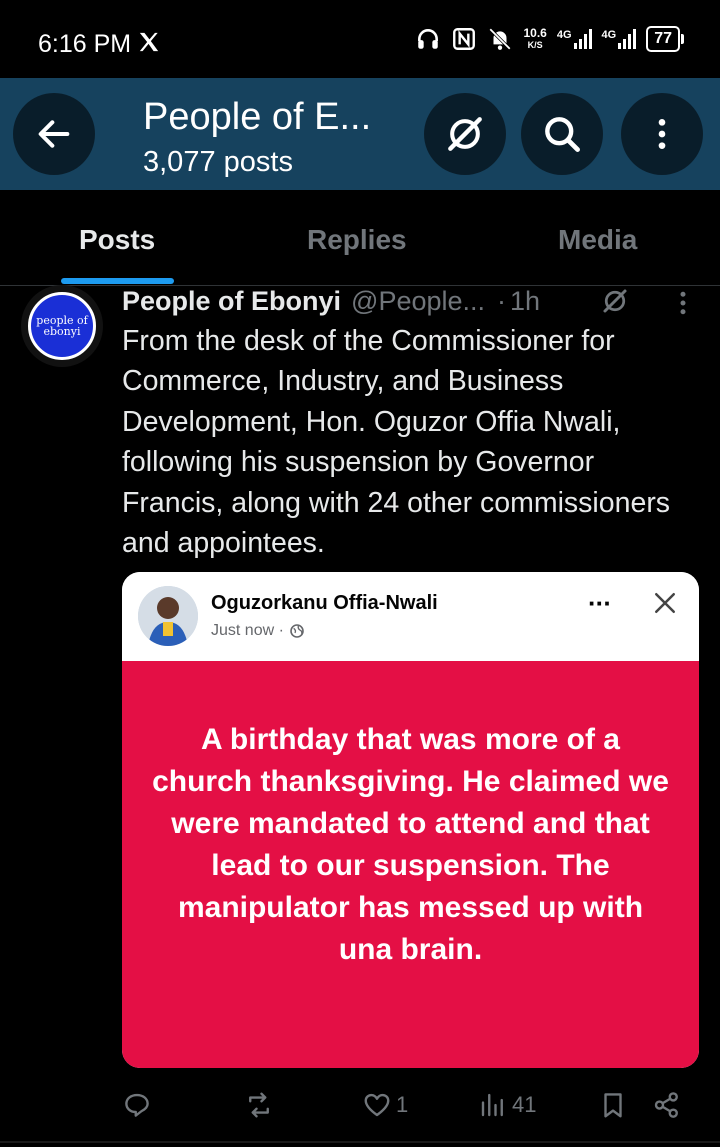  What do you see at coordinates (609, 35) in the screenshot?
I see `signal-2-label: 4G` at bounding box center [609, 35].